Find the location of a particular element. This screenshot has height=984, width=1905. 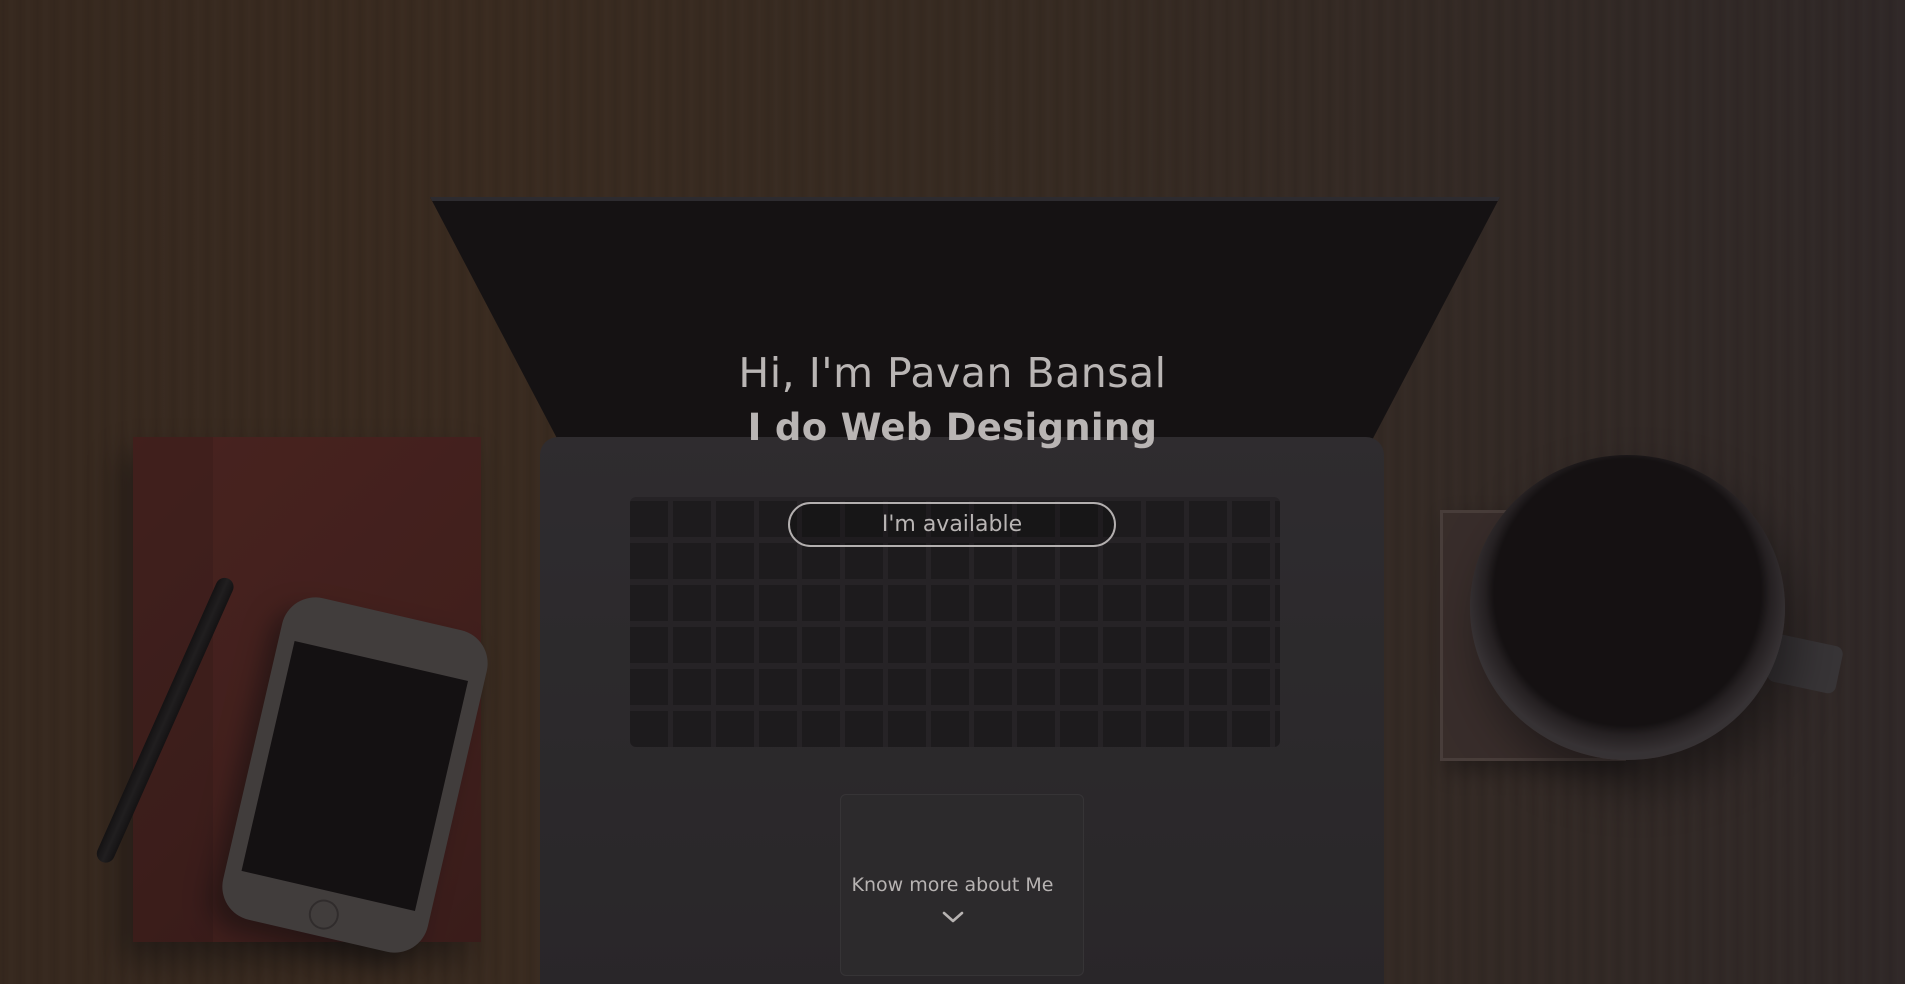

intro-text: Hi, I'm Pavan Bansal I do Web Designing is located at coordinates (952, 400).